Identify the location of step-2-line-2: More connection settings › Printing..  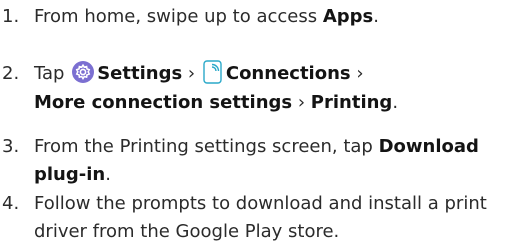
(216, 103).